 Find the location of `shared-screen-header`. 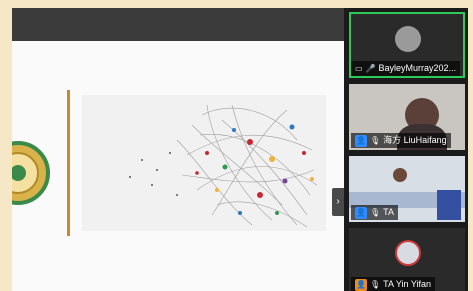

shared-screen-header is located at coordinates (178, 24).